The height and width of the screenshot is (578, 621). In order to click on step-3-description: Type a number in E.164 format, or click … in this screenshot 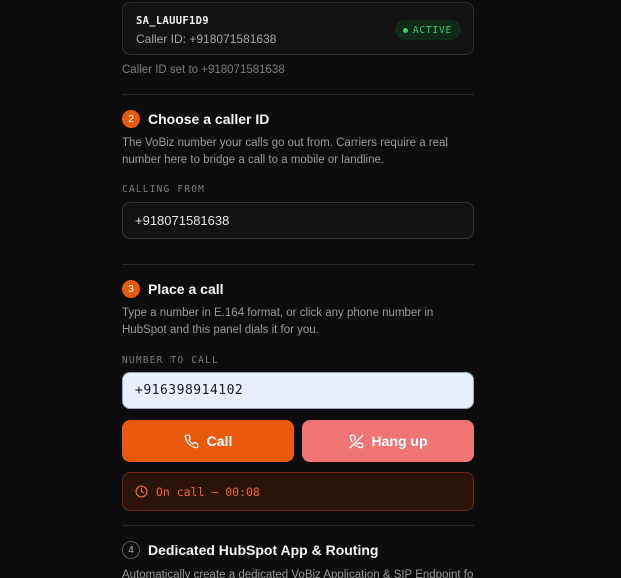, I will do `click(278, 321)`.